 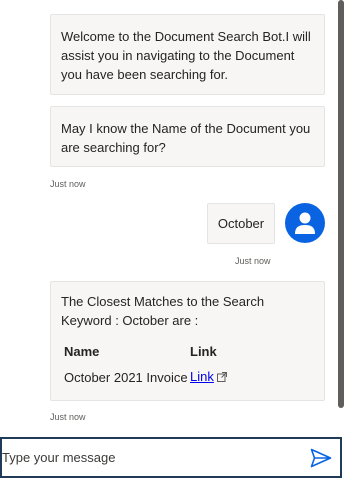 What do you see at coordinates (221, 377) in the screenshot?
I see `external-link-icon` at bounding box center [221, 377].